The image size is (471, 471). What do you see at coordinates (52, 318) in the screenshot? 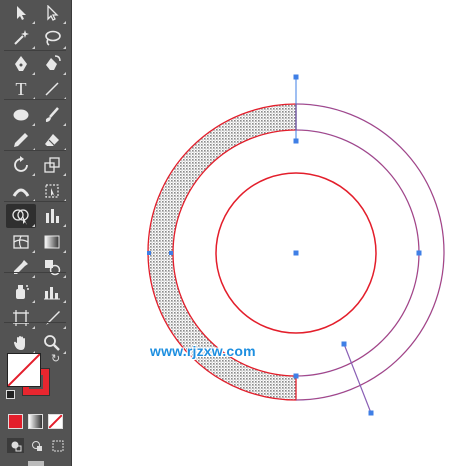
I see `slice-tool-icon` at bounding box center [52, 318].